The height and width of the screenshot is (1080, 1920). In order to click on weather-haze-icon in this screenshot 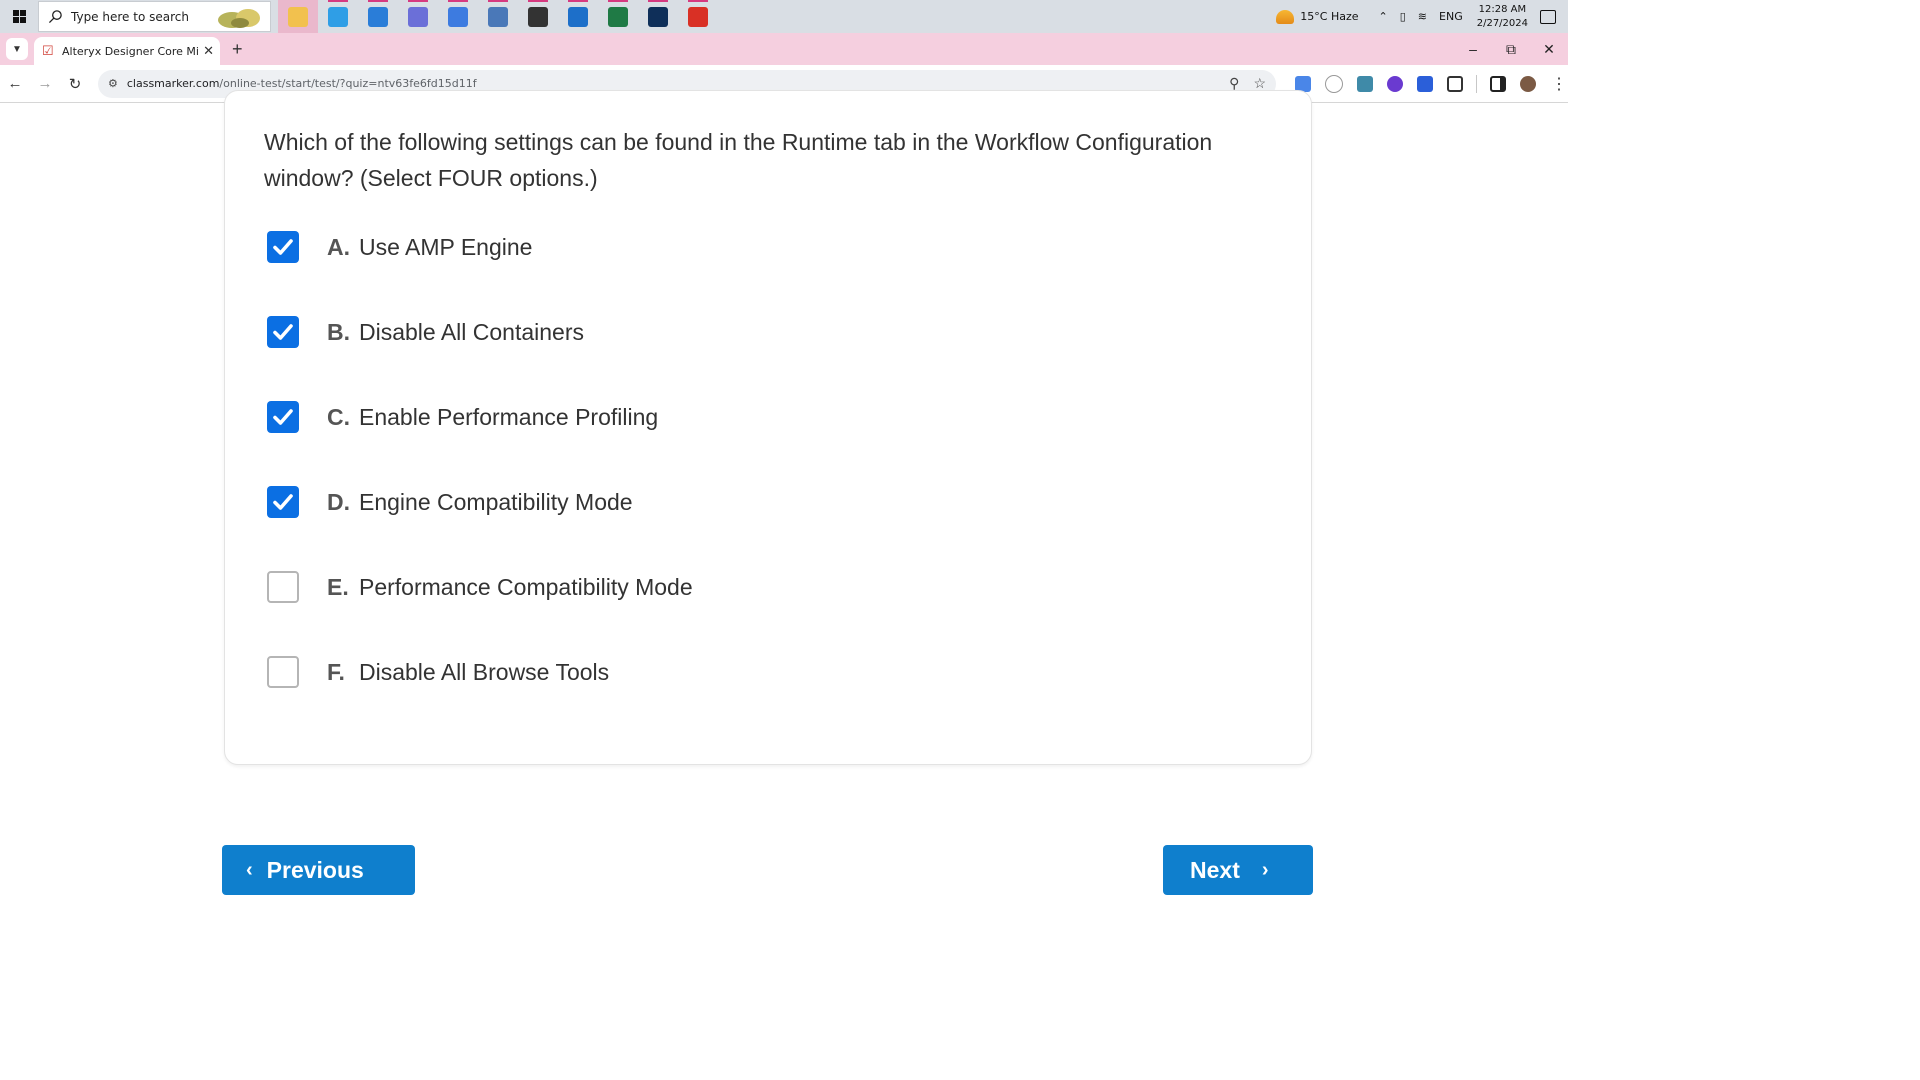, I will do `click(1285, 16)`.